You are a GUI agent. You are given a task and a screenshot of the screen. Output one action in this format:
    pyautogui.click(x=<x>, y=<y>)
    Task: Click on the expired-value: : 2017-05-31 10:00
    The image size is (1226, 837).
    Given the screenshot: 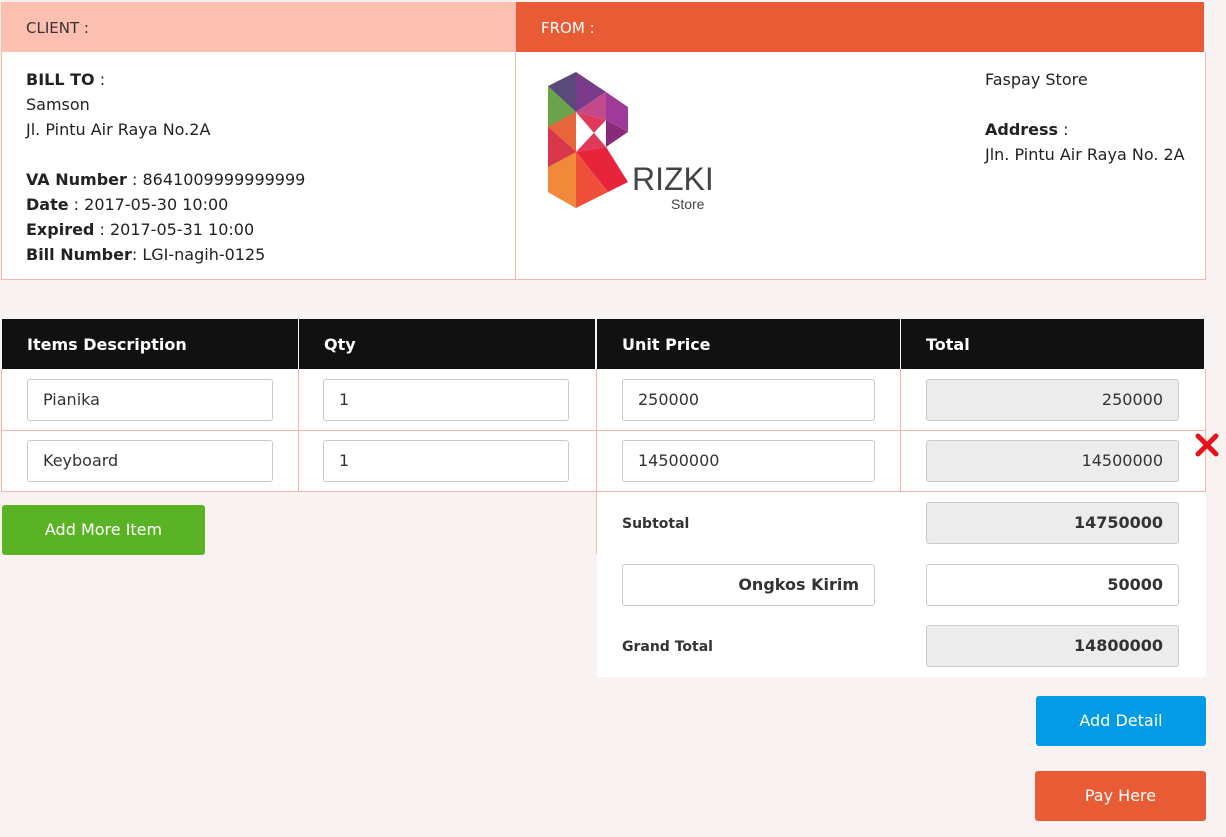 What is the action you would take?
    pyautogui.click(x=174, y=229)
    